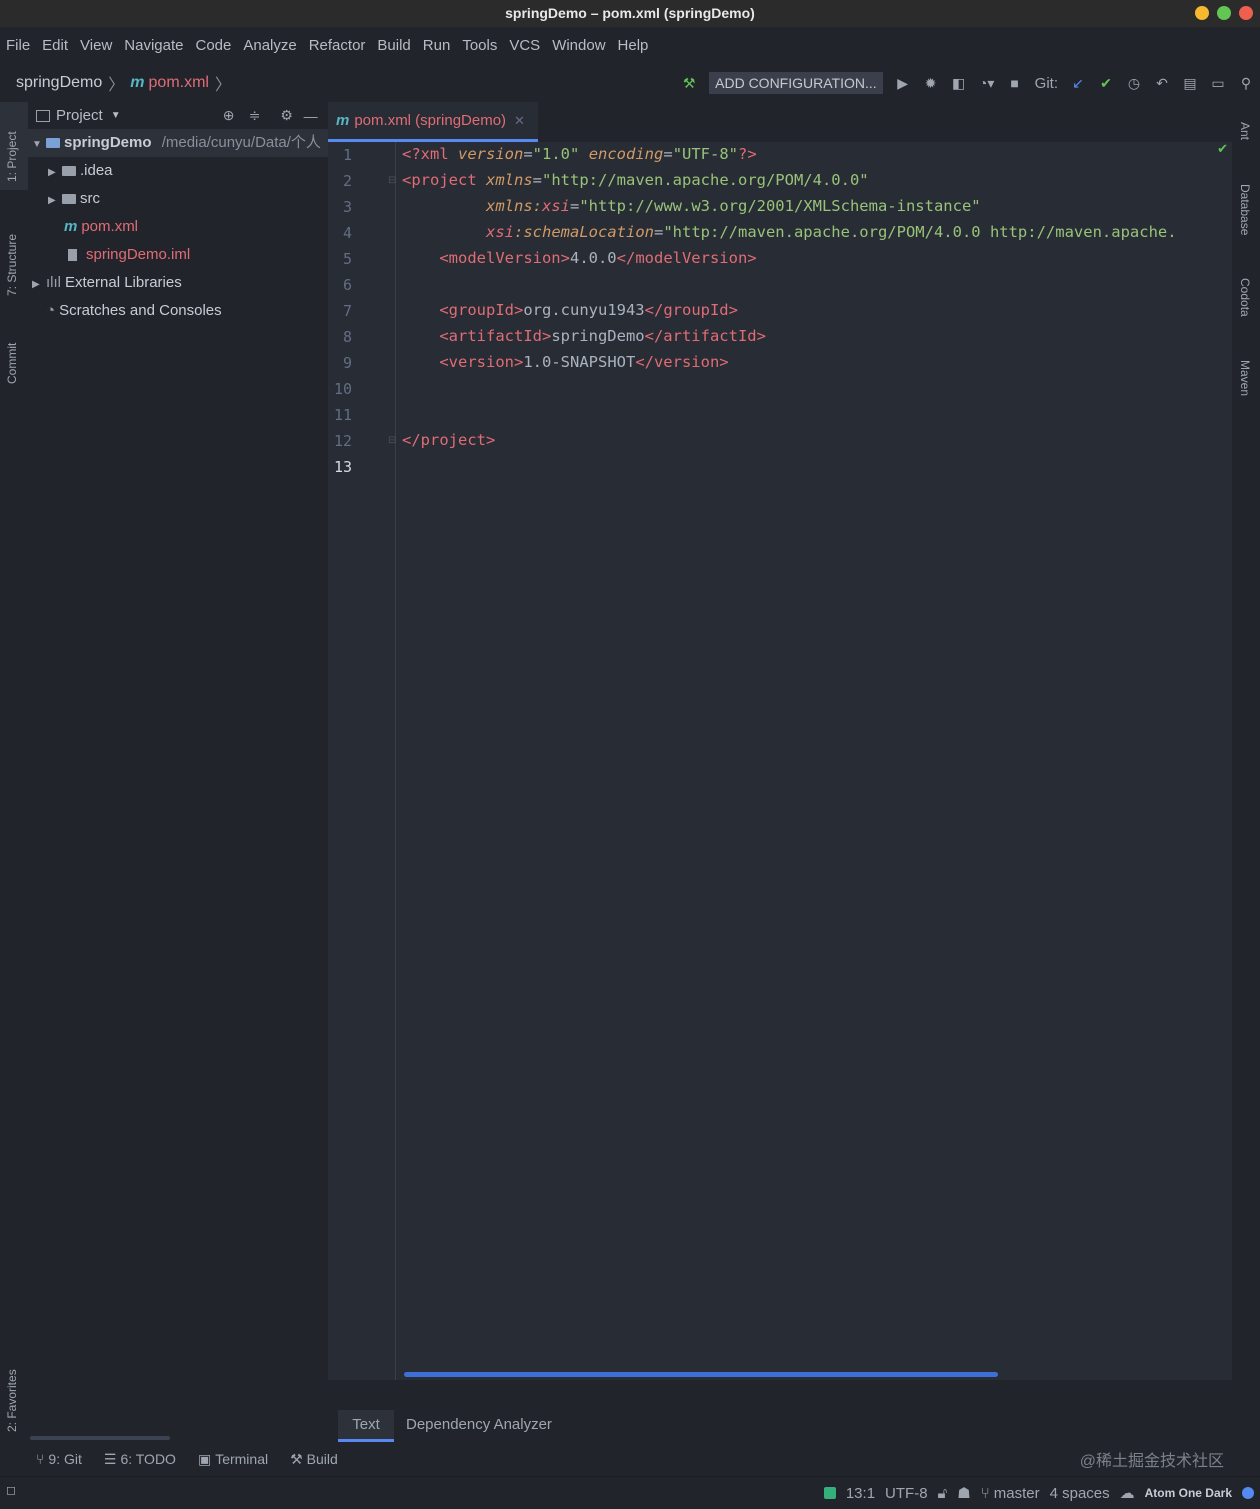 This screenshot has height=1509, width=1260. What do you see at coordinates (311, 116) in the screenshot?
I see `hide-panel-icon: —` at bounding box center [311, 116].